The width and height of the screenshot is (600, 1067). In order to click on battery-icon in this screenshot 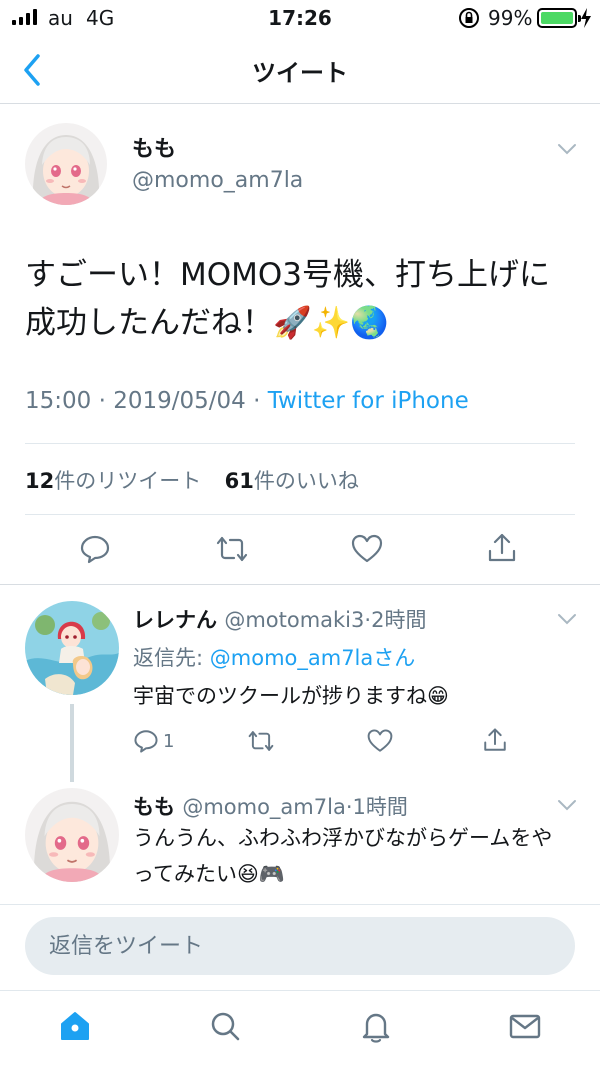, I will do `click(559, 18)`.